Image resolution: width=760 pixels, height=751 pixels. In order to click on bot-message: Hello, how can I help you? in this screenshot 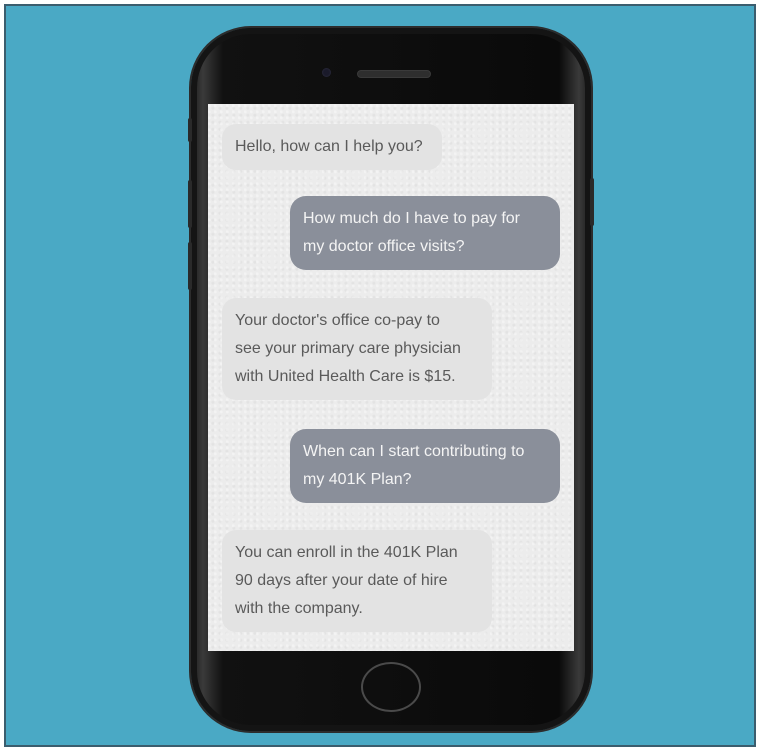, I will do `click(332, 147)`.